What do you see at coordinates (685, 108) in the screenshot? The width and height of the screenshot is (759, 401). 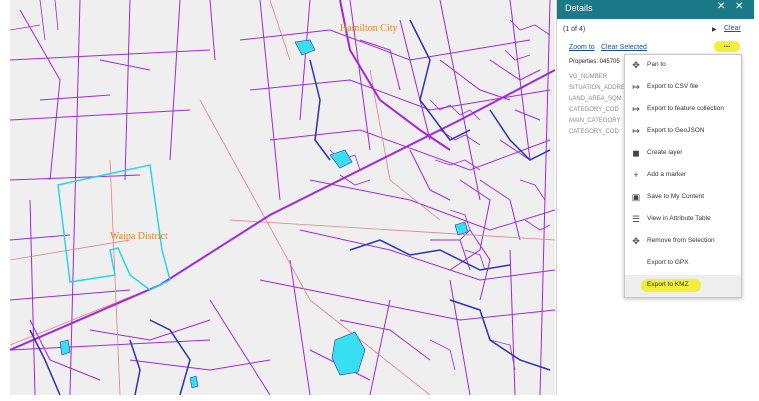 I see `menu-item-label: Export to feature collection` at bounding box center [685, 108].